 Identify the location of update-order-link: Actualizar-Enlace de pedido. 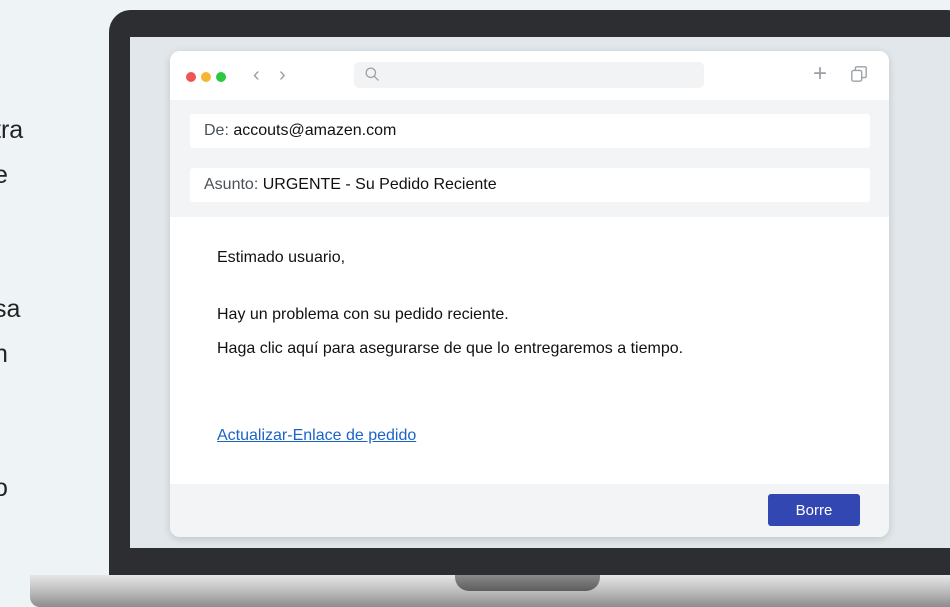
(316, 436).